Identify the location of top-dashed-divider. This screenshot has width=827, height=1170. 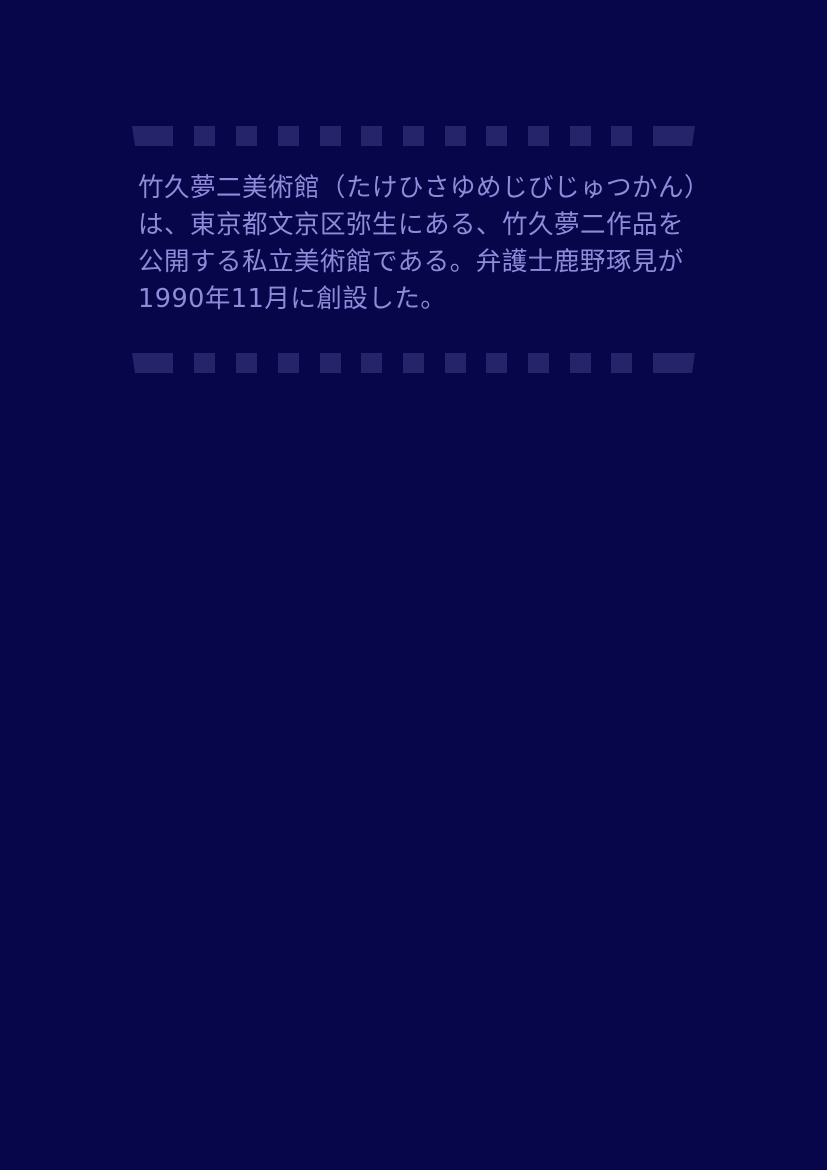
(413, 136).